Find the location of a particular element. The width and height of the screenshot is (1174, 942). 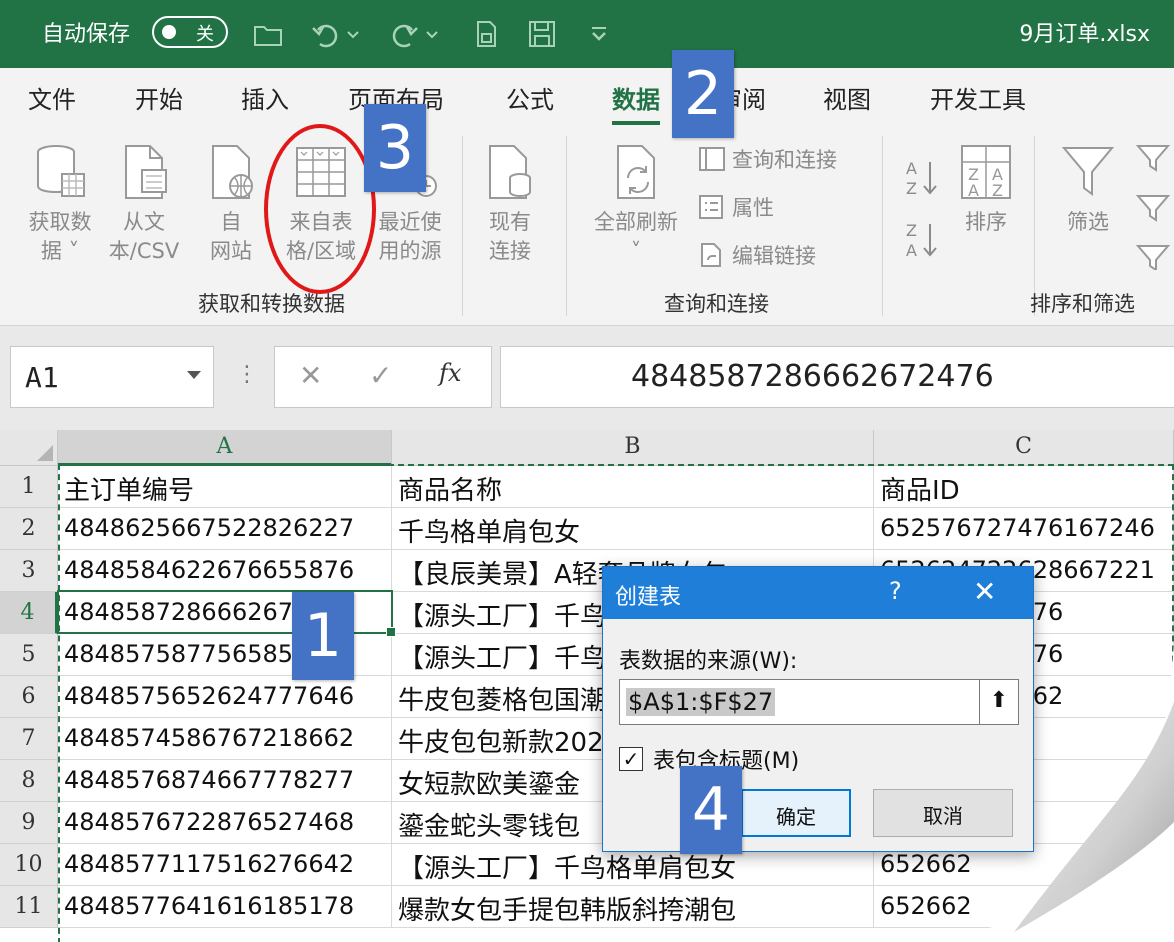

table-cell: 商品ID is located at coordinates (1024, 487).